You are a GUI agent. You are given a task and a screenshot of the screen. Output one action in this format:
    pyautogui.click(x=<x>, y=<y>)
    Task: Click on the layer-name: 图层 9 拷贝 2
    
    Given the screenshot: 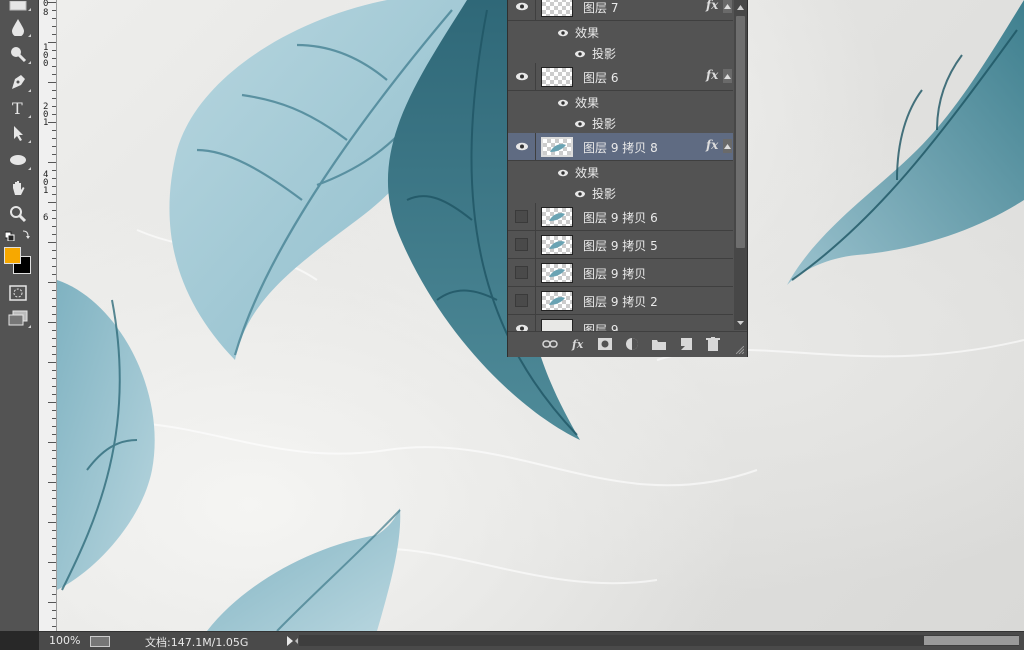 What is the action you would take?
    pyautogui.click(x=620, y=301)
    